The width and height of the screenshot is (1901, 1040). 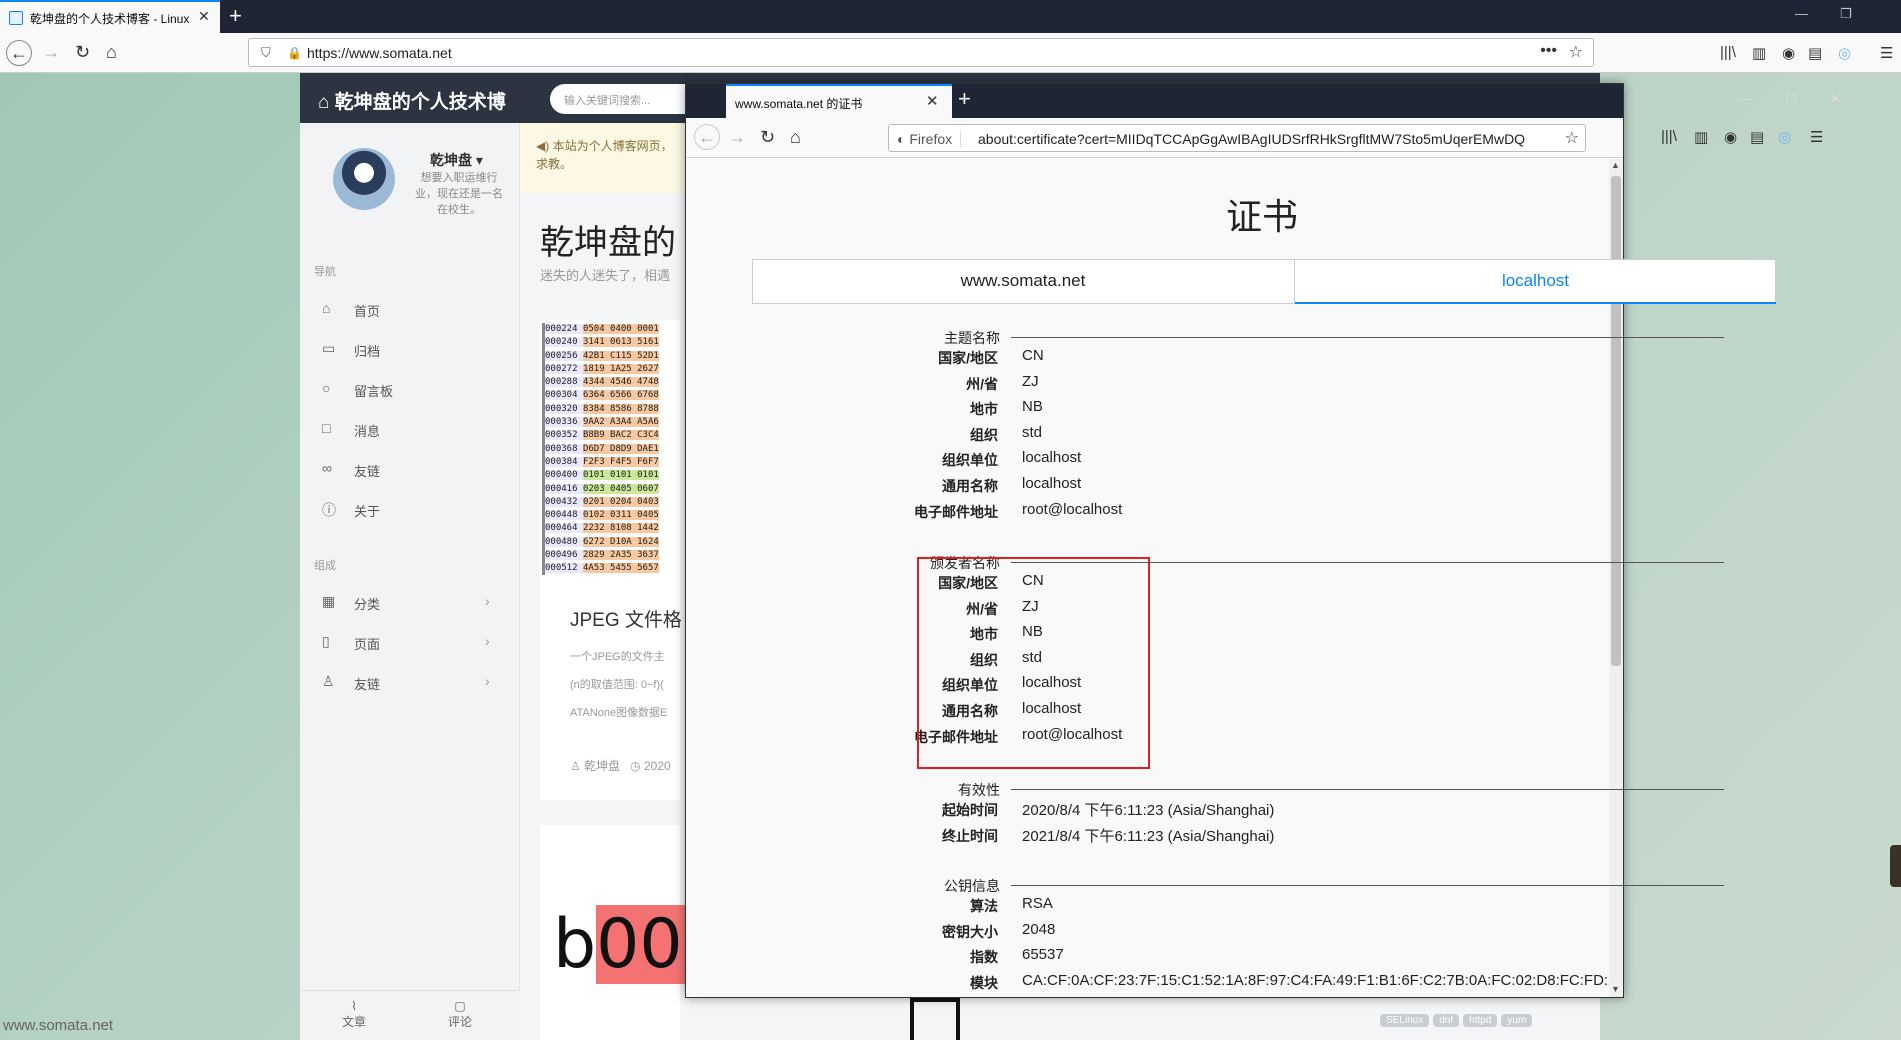 What do you see at coordinates (620, 422) in the screenshot?
I see `hex-bytes: 9AA2 A3A4 A5A6` at bounding box center [620, 422].